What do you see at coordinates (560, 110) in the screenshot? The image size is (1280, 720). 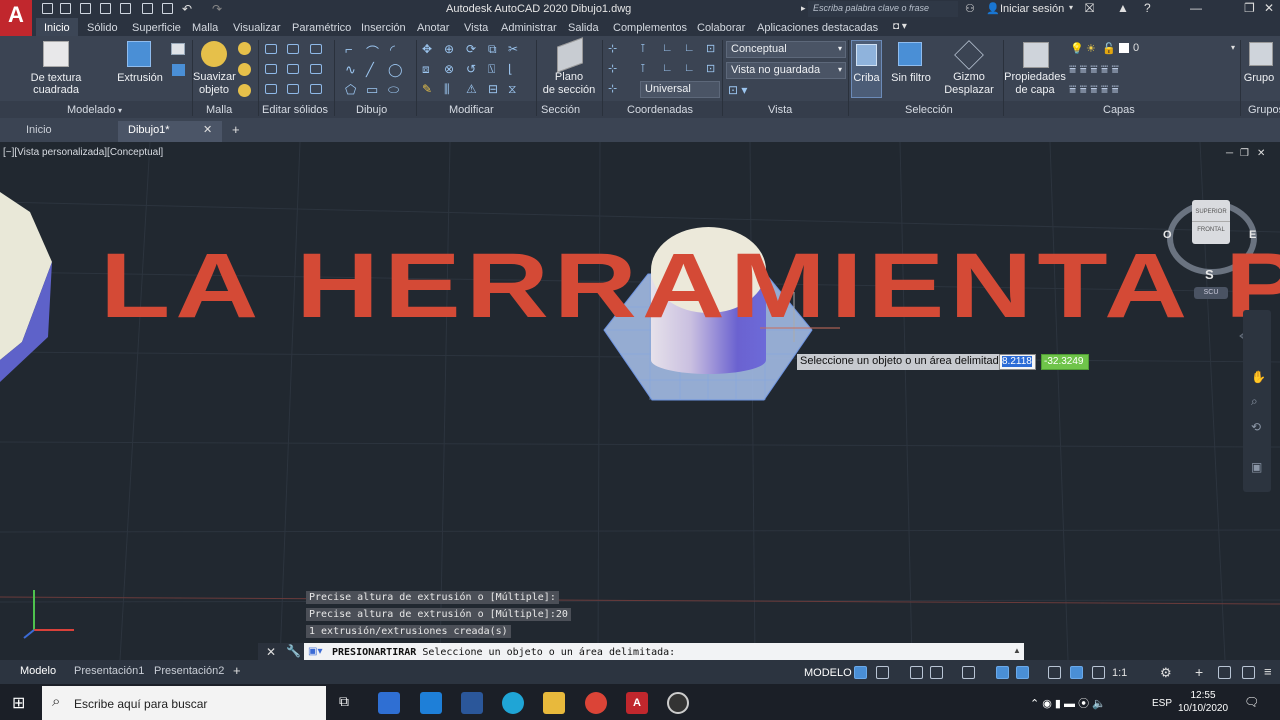 I see `panel-seccion-label: Sección` at bounding box center [560, 110].